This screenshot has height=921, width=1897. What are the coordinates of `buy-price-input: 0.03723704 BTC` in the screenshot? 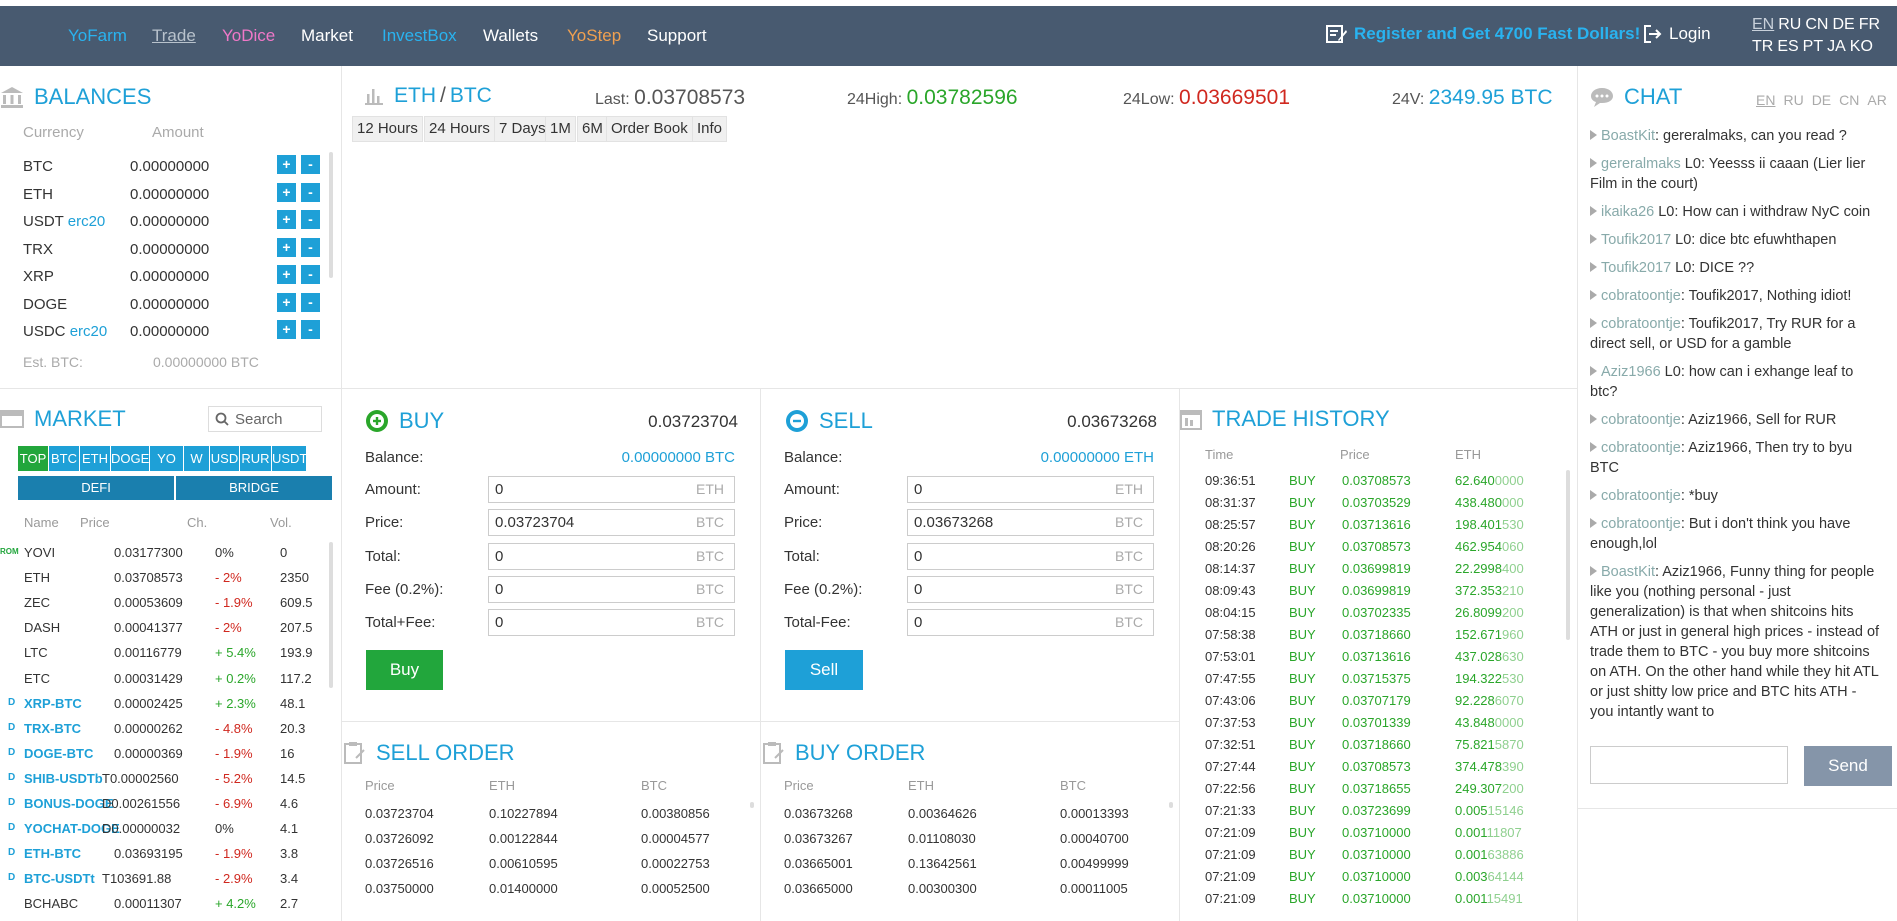 It's located at (611, 522).